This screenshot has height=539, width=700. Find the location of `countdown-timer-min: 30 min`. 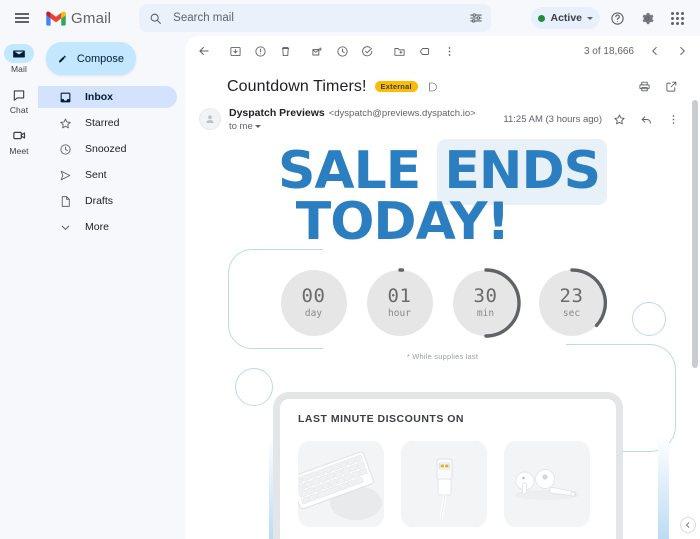

countdown-timer-min: 30 min is located at coordinates (486, 303).